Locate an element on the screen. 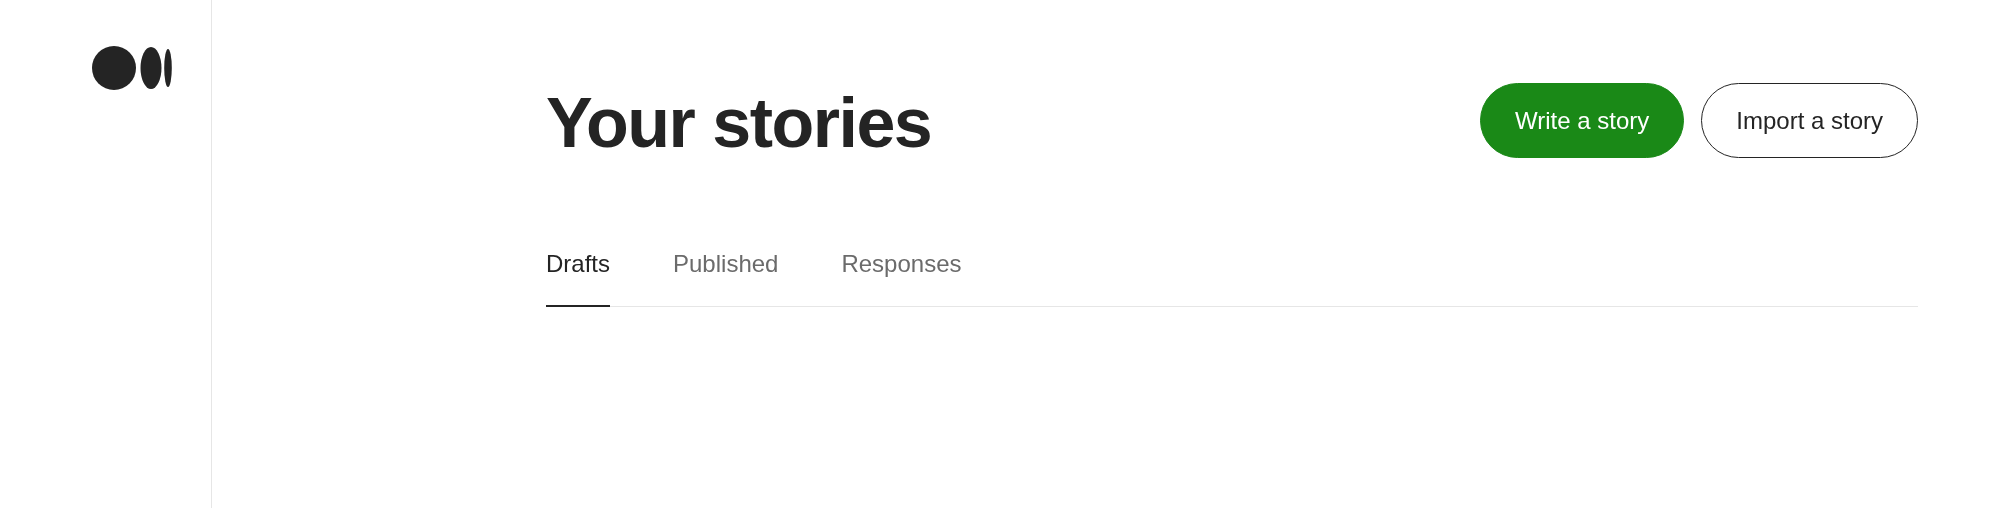 The height and width of the screenshot is (508, 1999). logo-icon is located at coordinates (132, 68).